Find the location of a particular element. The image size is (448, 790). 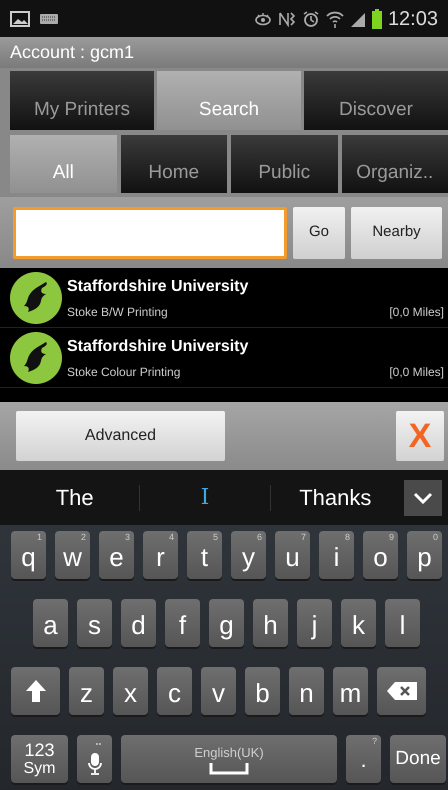

search-field is located at coordinates (150, 232).